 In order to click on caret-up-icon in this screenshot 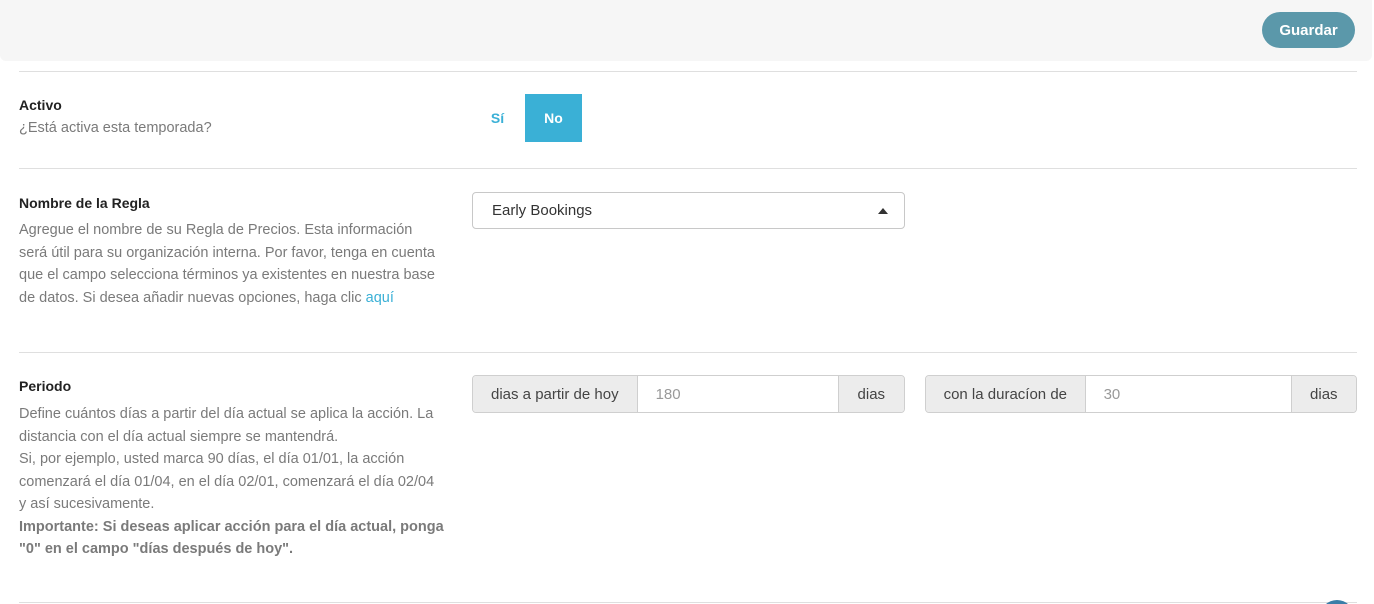, I will do `click(883, 211)`.